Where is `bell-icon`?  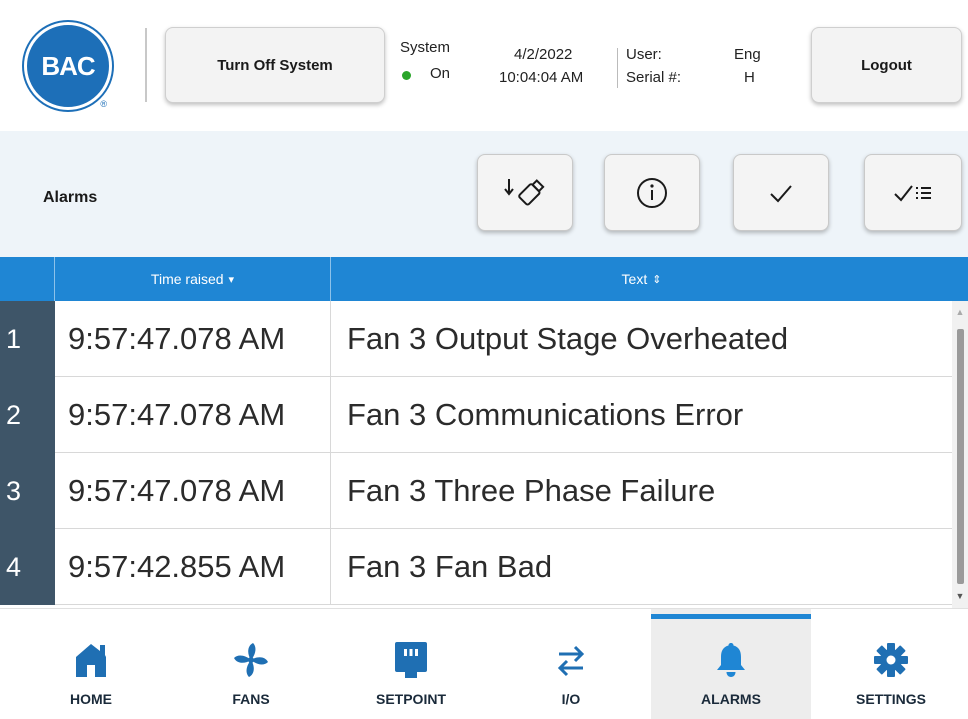 bell-icon is located at coordinates (731, 660).